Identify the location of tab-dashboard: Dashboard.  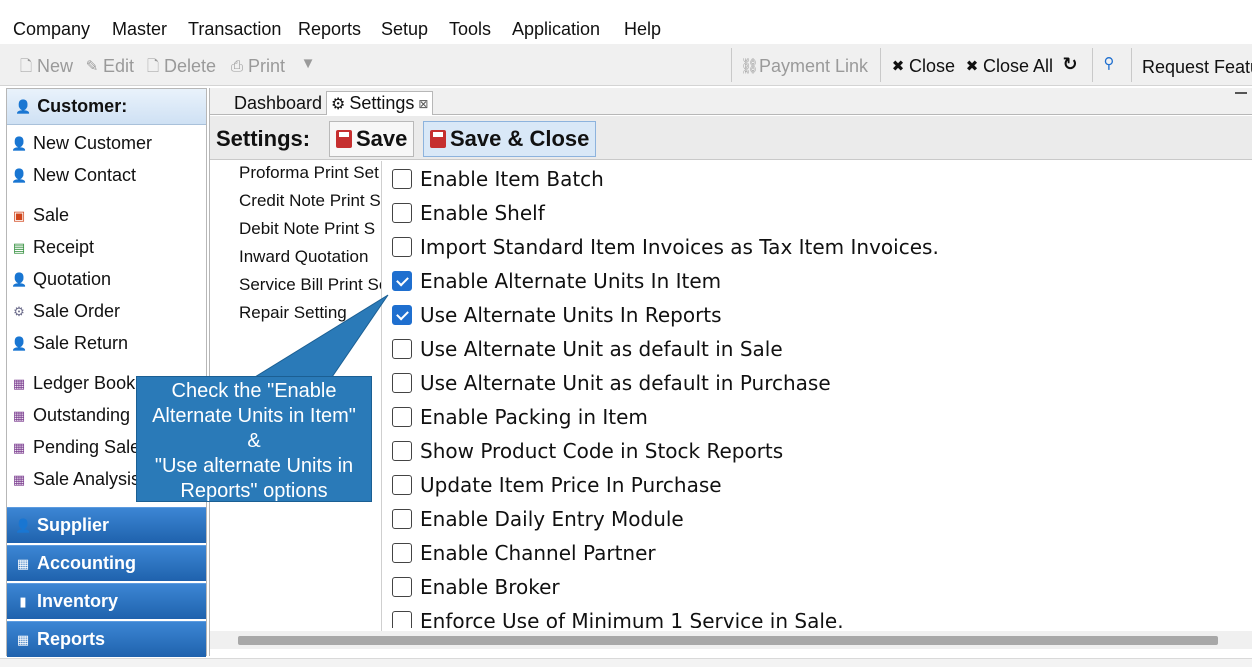
(278, 103).